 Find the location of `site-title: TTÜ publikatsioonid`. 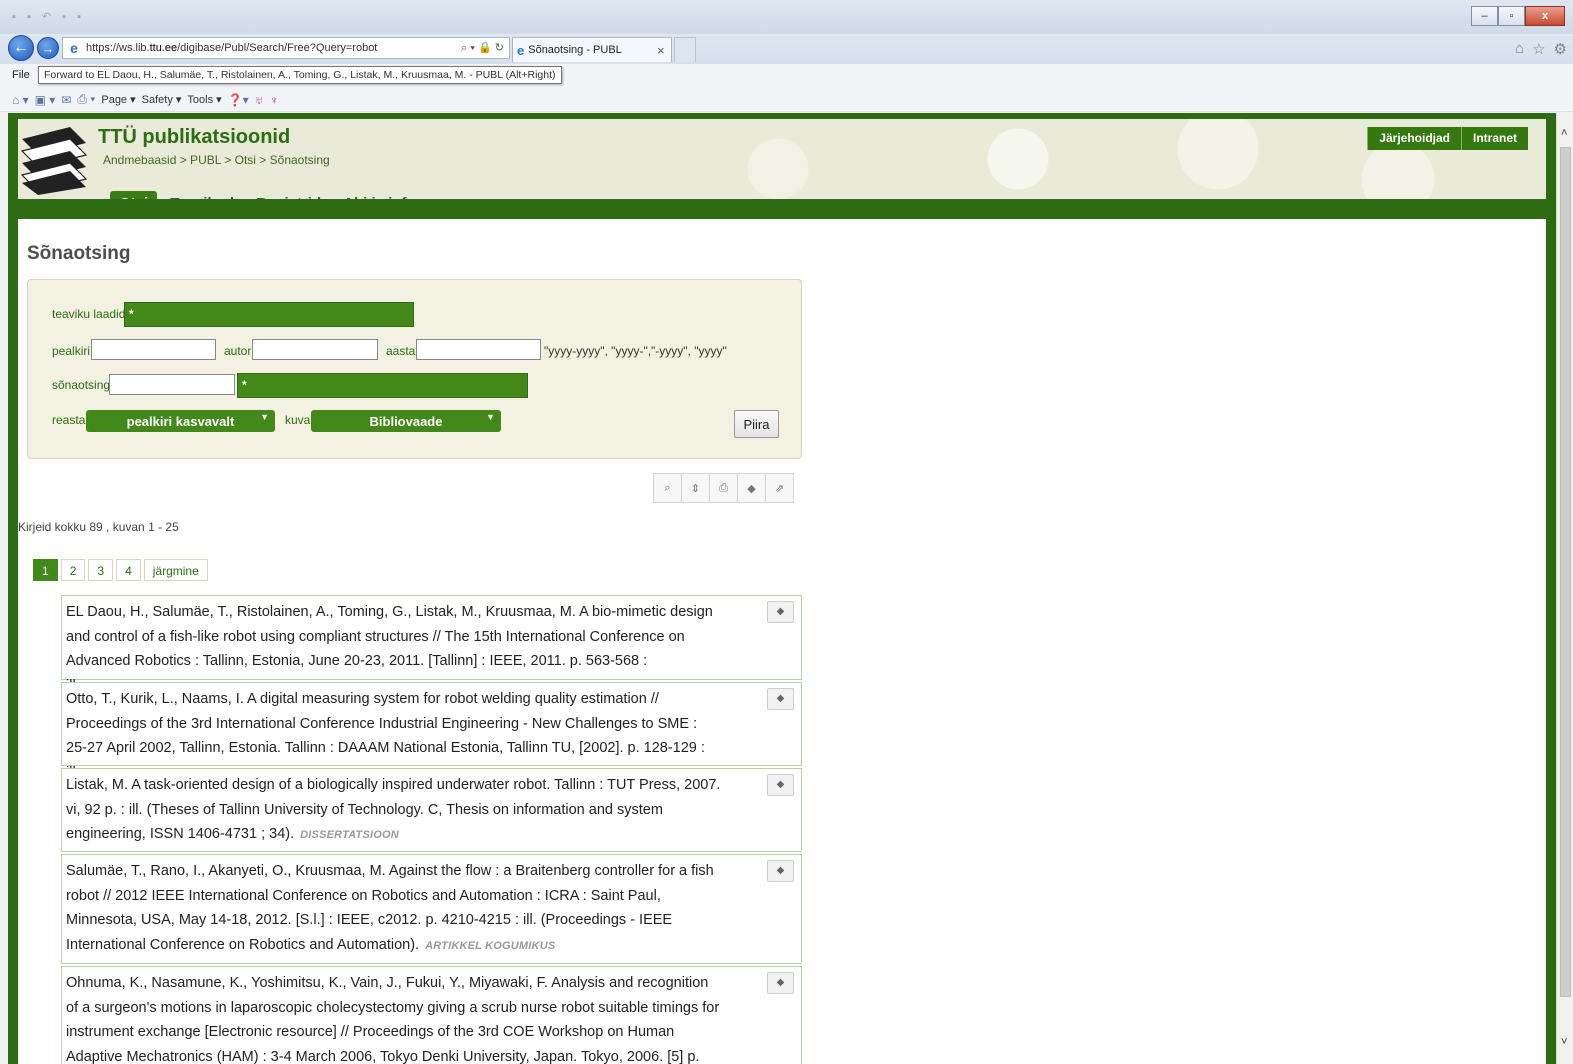

site-title: TTÜ publikatsioonid is located at coordinates (194, 137).